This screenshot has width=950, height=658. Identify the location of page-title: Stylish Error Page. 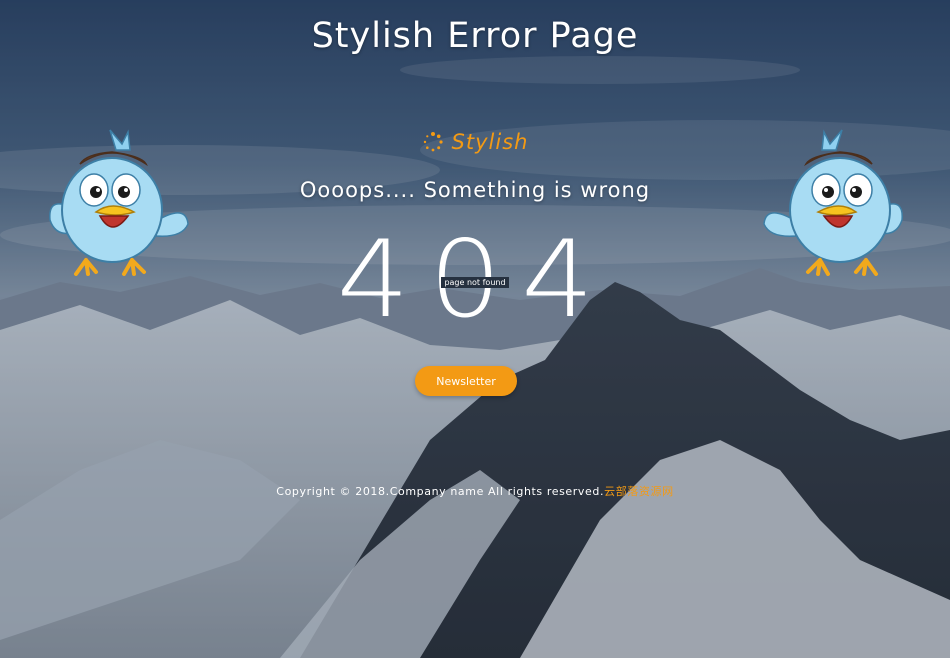
(475, 36).